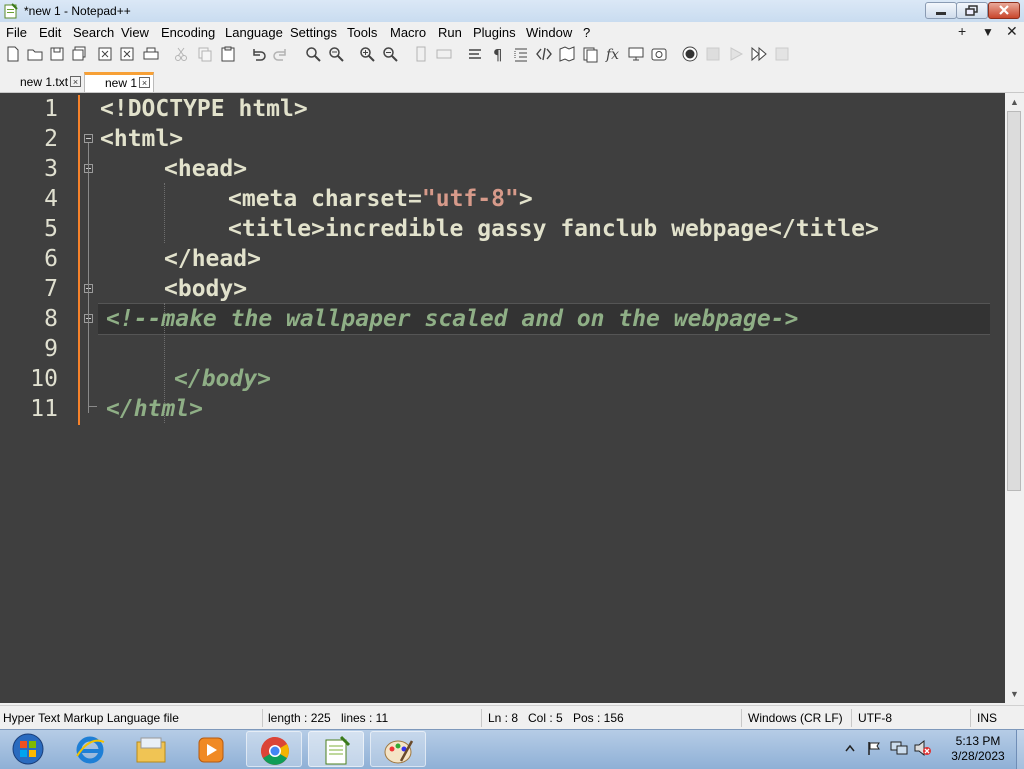  I want to click on sync-vertical-icon, so click(421, 54).